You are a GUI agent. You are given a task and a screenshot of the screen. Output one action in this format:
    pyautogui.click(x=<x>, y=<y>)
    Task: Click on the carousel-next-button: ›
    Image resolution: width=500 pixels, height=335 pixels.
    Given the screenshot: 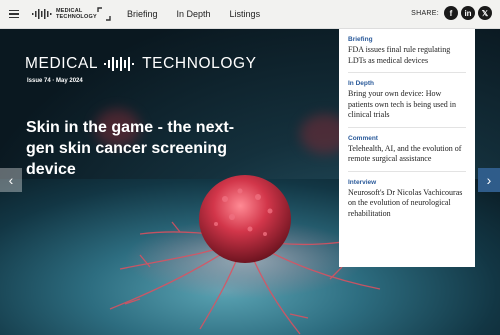 What is the action you would take?
    pyautogui.click(x=489, y=180)
    